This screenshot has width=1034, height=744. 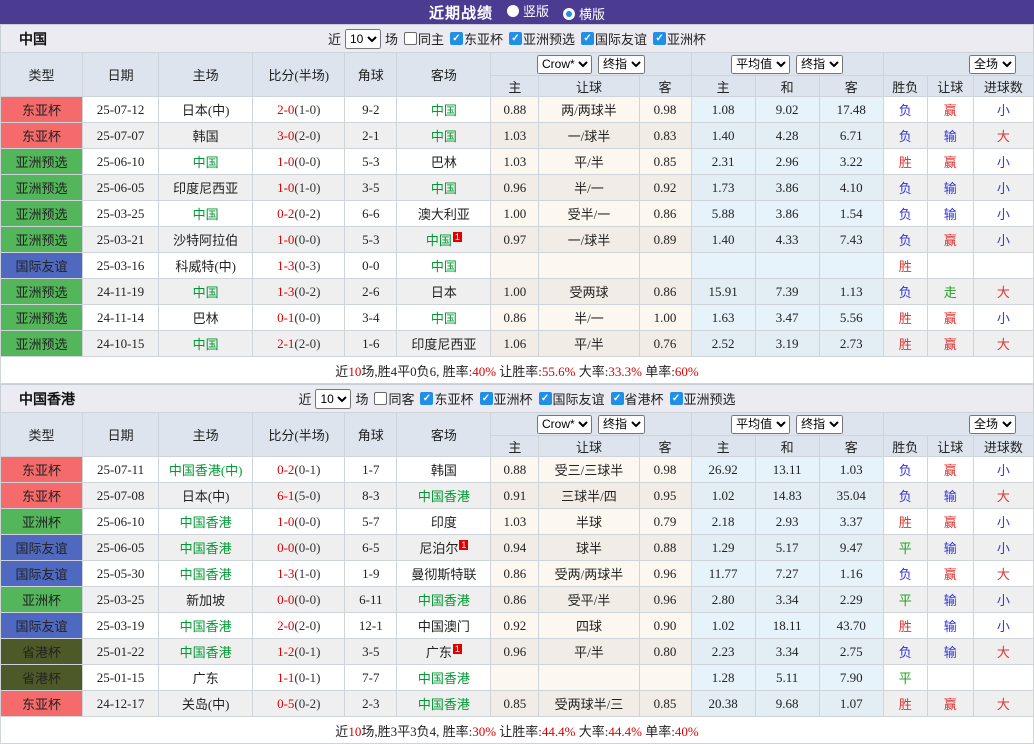 I want to click on team-name: 澳大利亚, so click(x=443, y=214).